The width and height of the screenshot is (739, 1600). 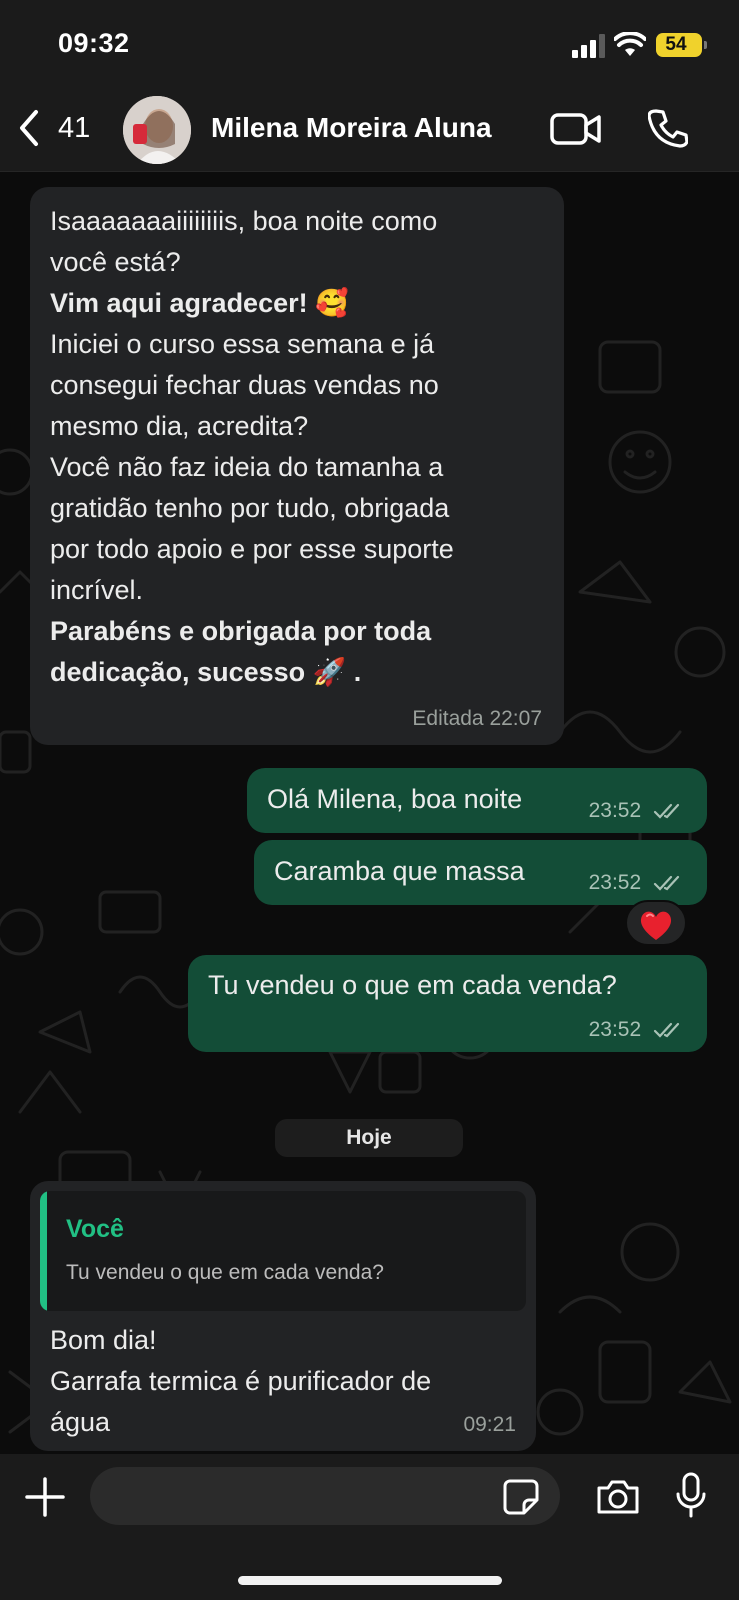 What do you see at coordinates (369, 1527) in the screenshot?
I see `input-bar` at bounding box center [369, 1527].